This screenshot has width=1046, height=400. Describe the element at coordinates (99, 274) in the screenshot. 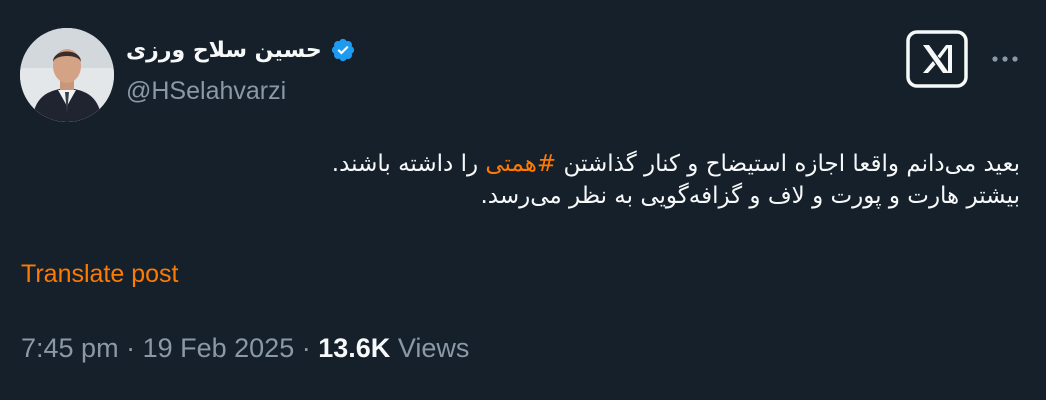

I see `translate-post-link: Translate post` at that location.